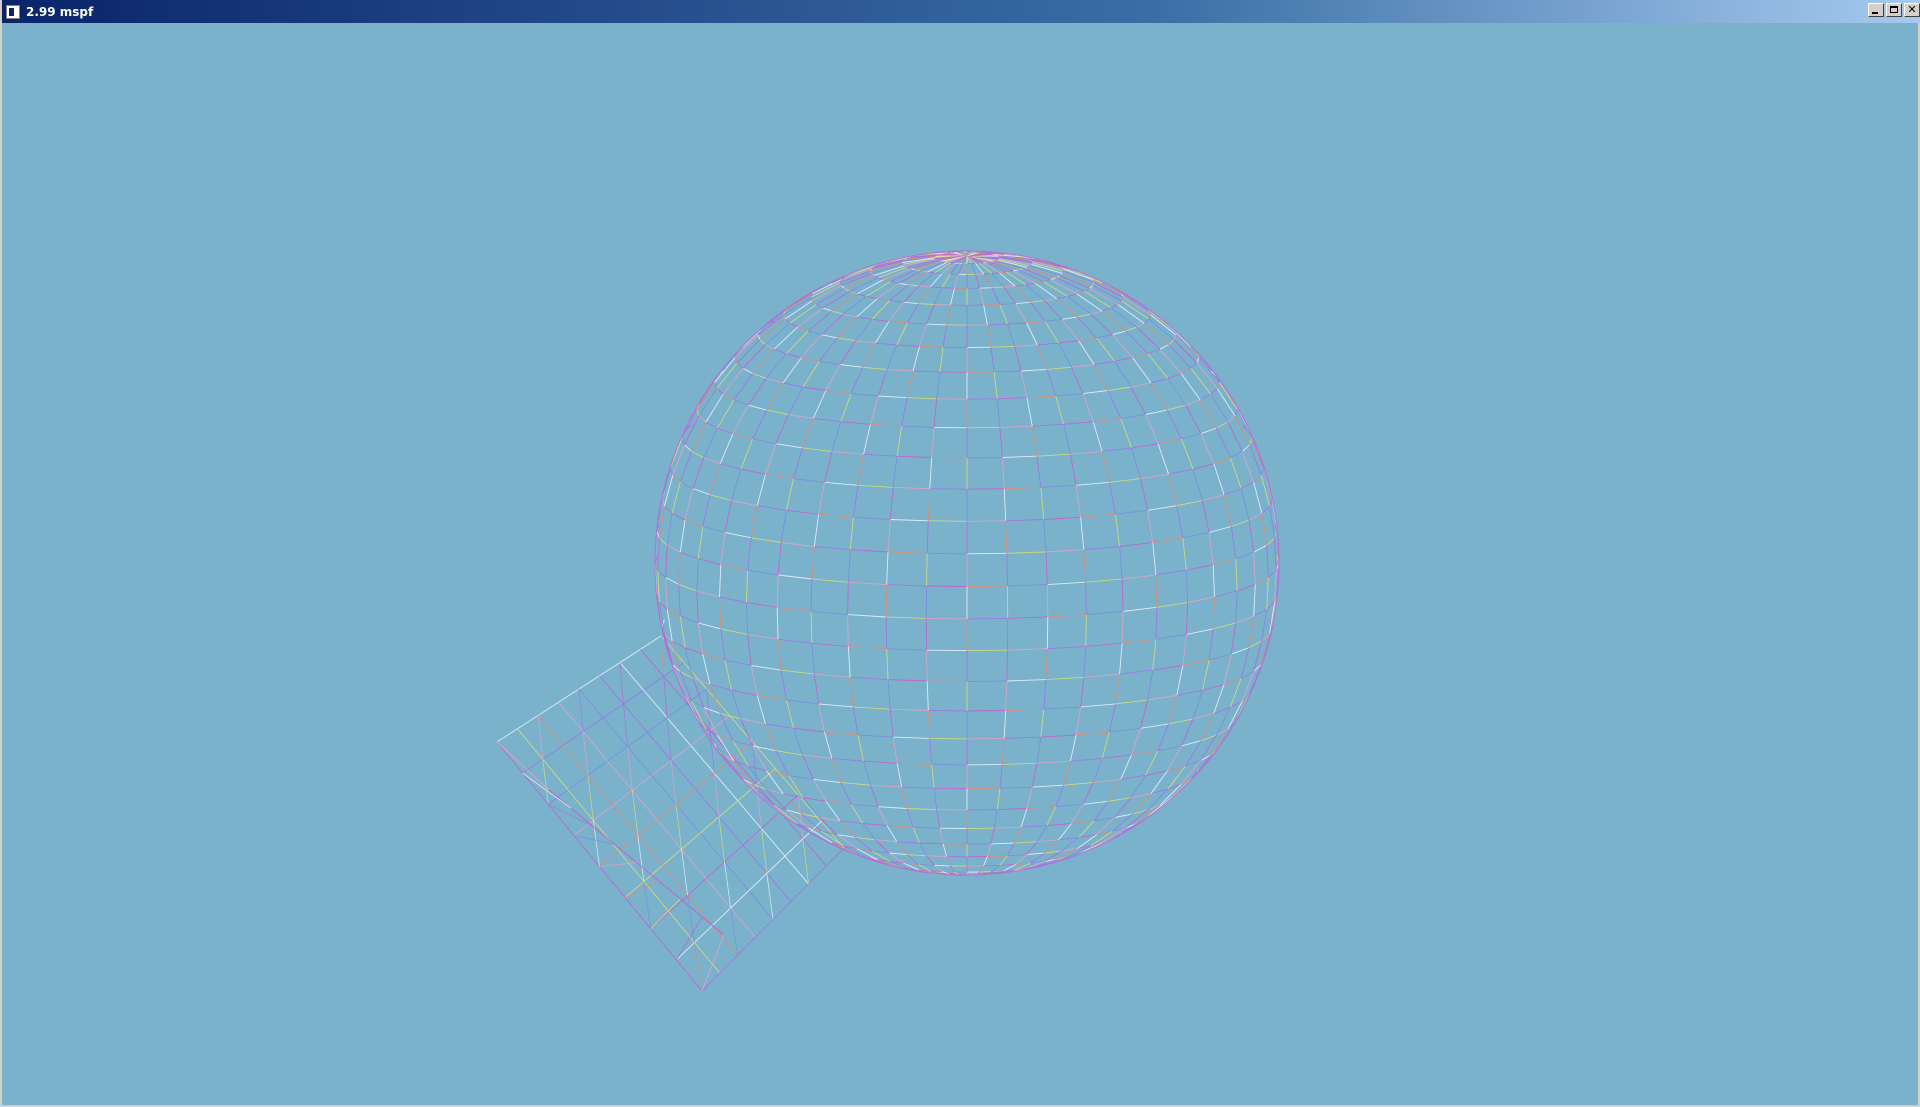 This screenshot has height=1107, width=1920. What do you see at coordinates (1894, 10) in the screenshot?
I see `maximize-icon` at bounding box center [1894, 10].